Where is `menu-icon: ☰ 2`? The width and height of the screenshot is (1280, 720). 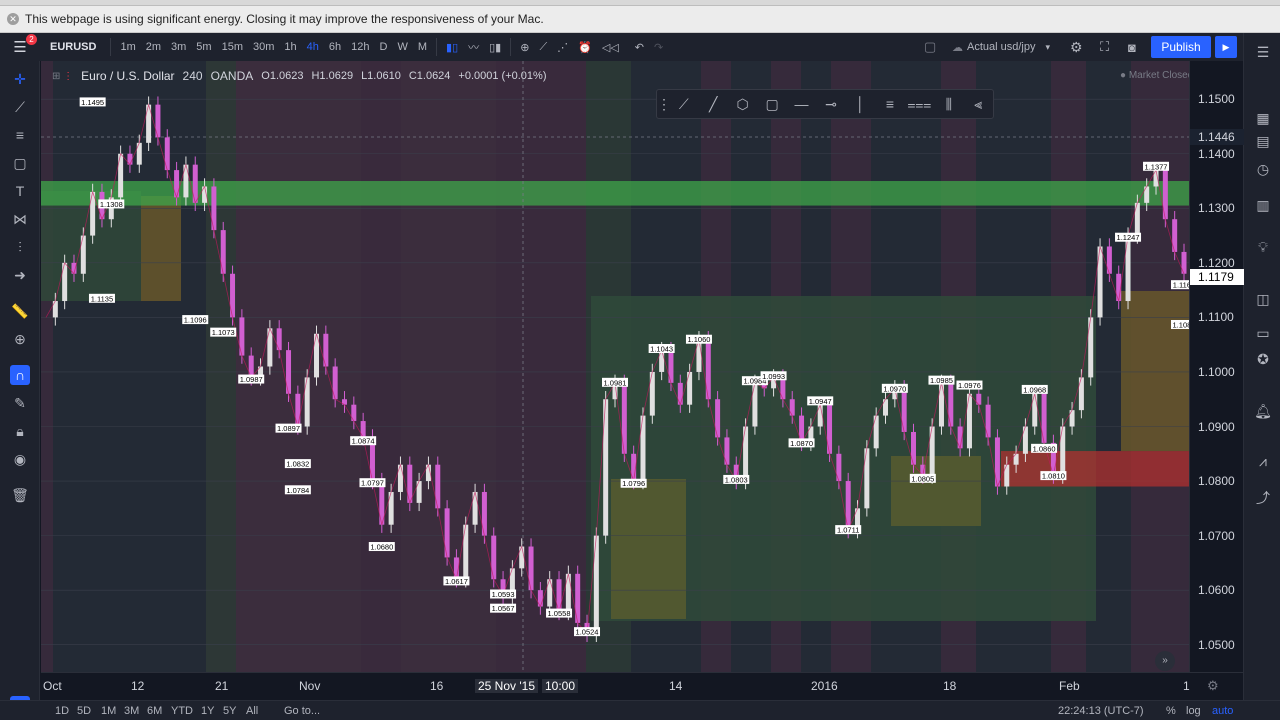 menu-icon: ☰ 2 is located at coordinates (20, 45).